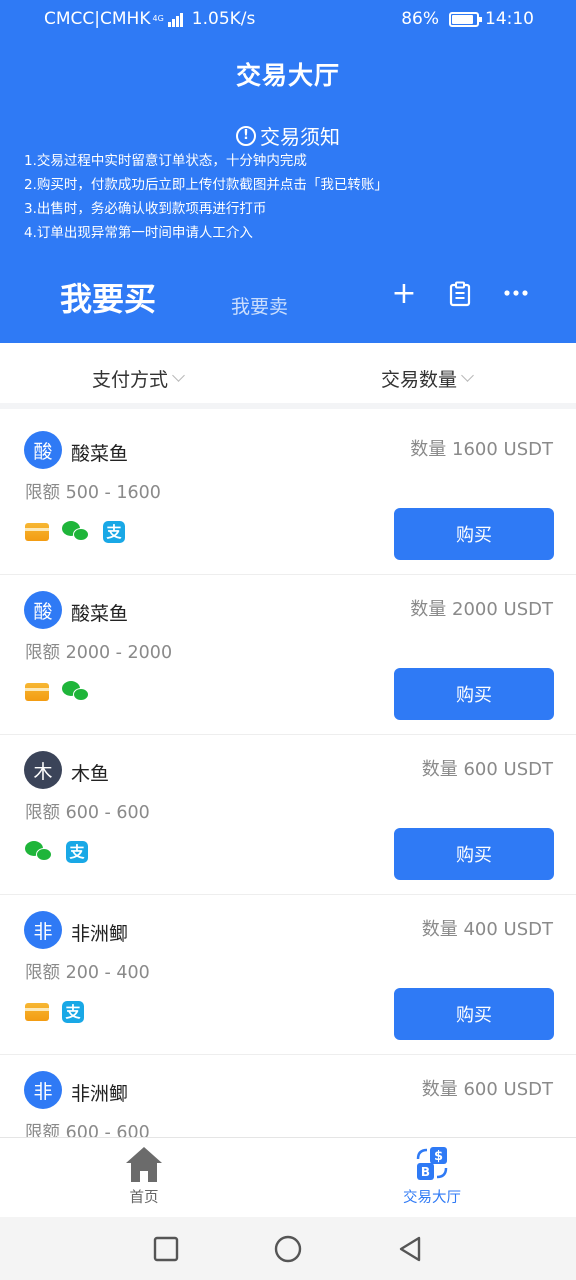 This screenshot has height=1280, width=576. I want to click on limit-label: 限额 500 - 1600, so click(93, 493).